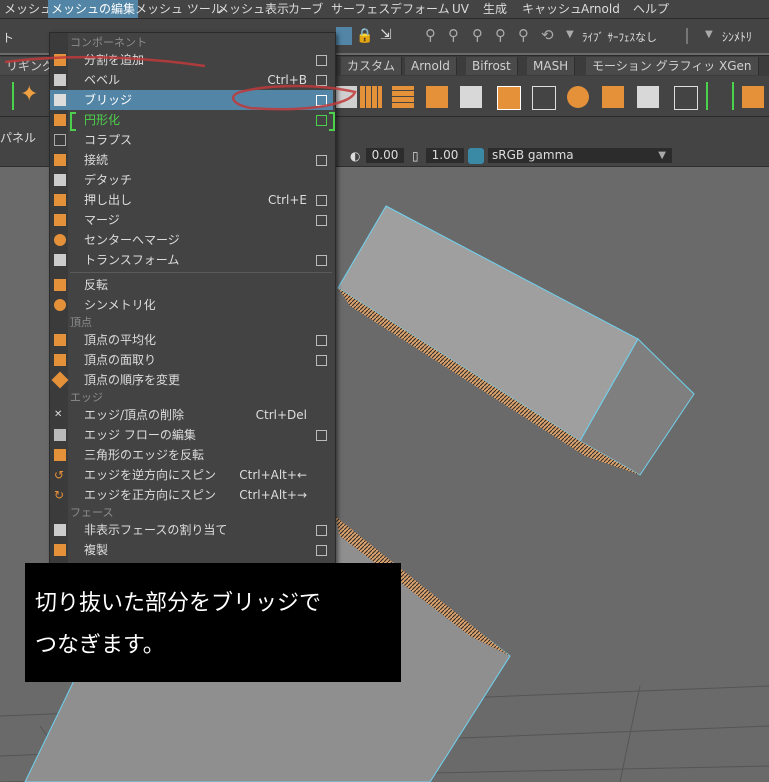  What do you see at coordinates (191, 140) in the screenshot?
I see `menu-item-collapse: コラプス` at bounding box center [191, 140].